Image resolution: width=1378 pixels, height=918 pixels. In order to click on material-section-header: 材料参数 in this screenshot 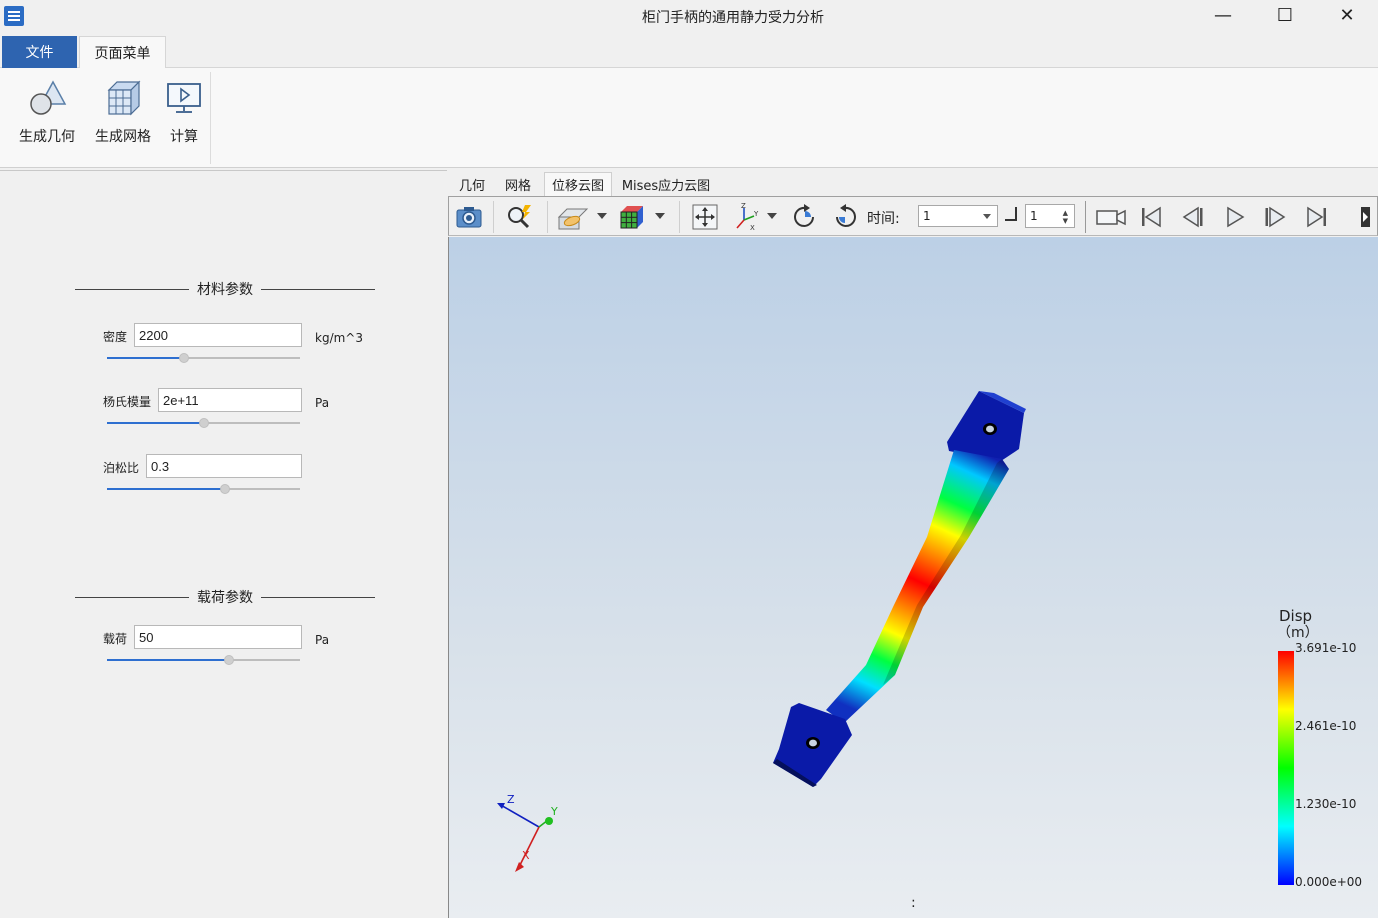, I will do `click(225, 289)`.